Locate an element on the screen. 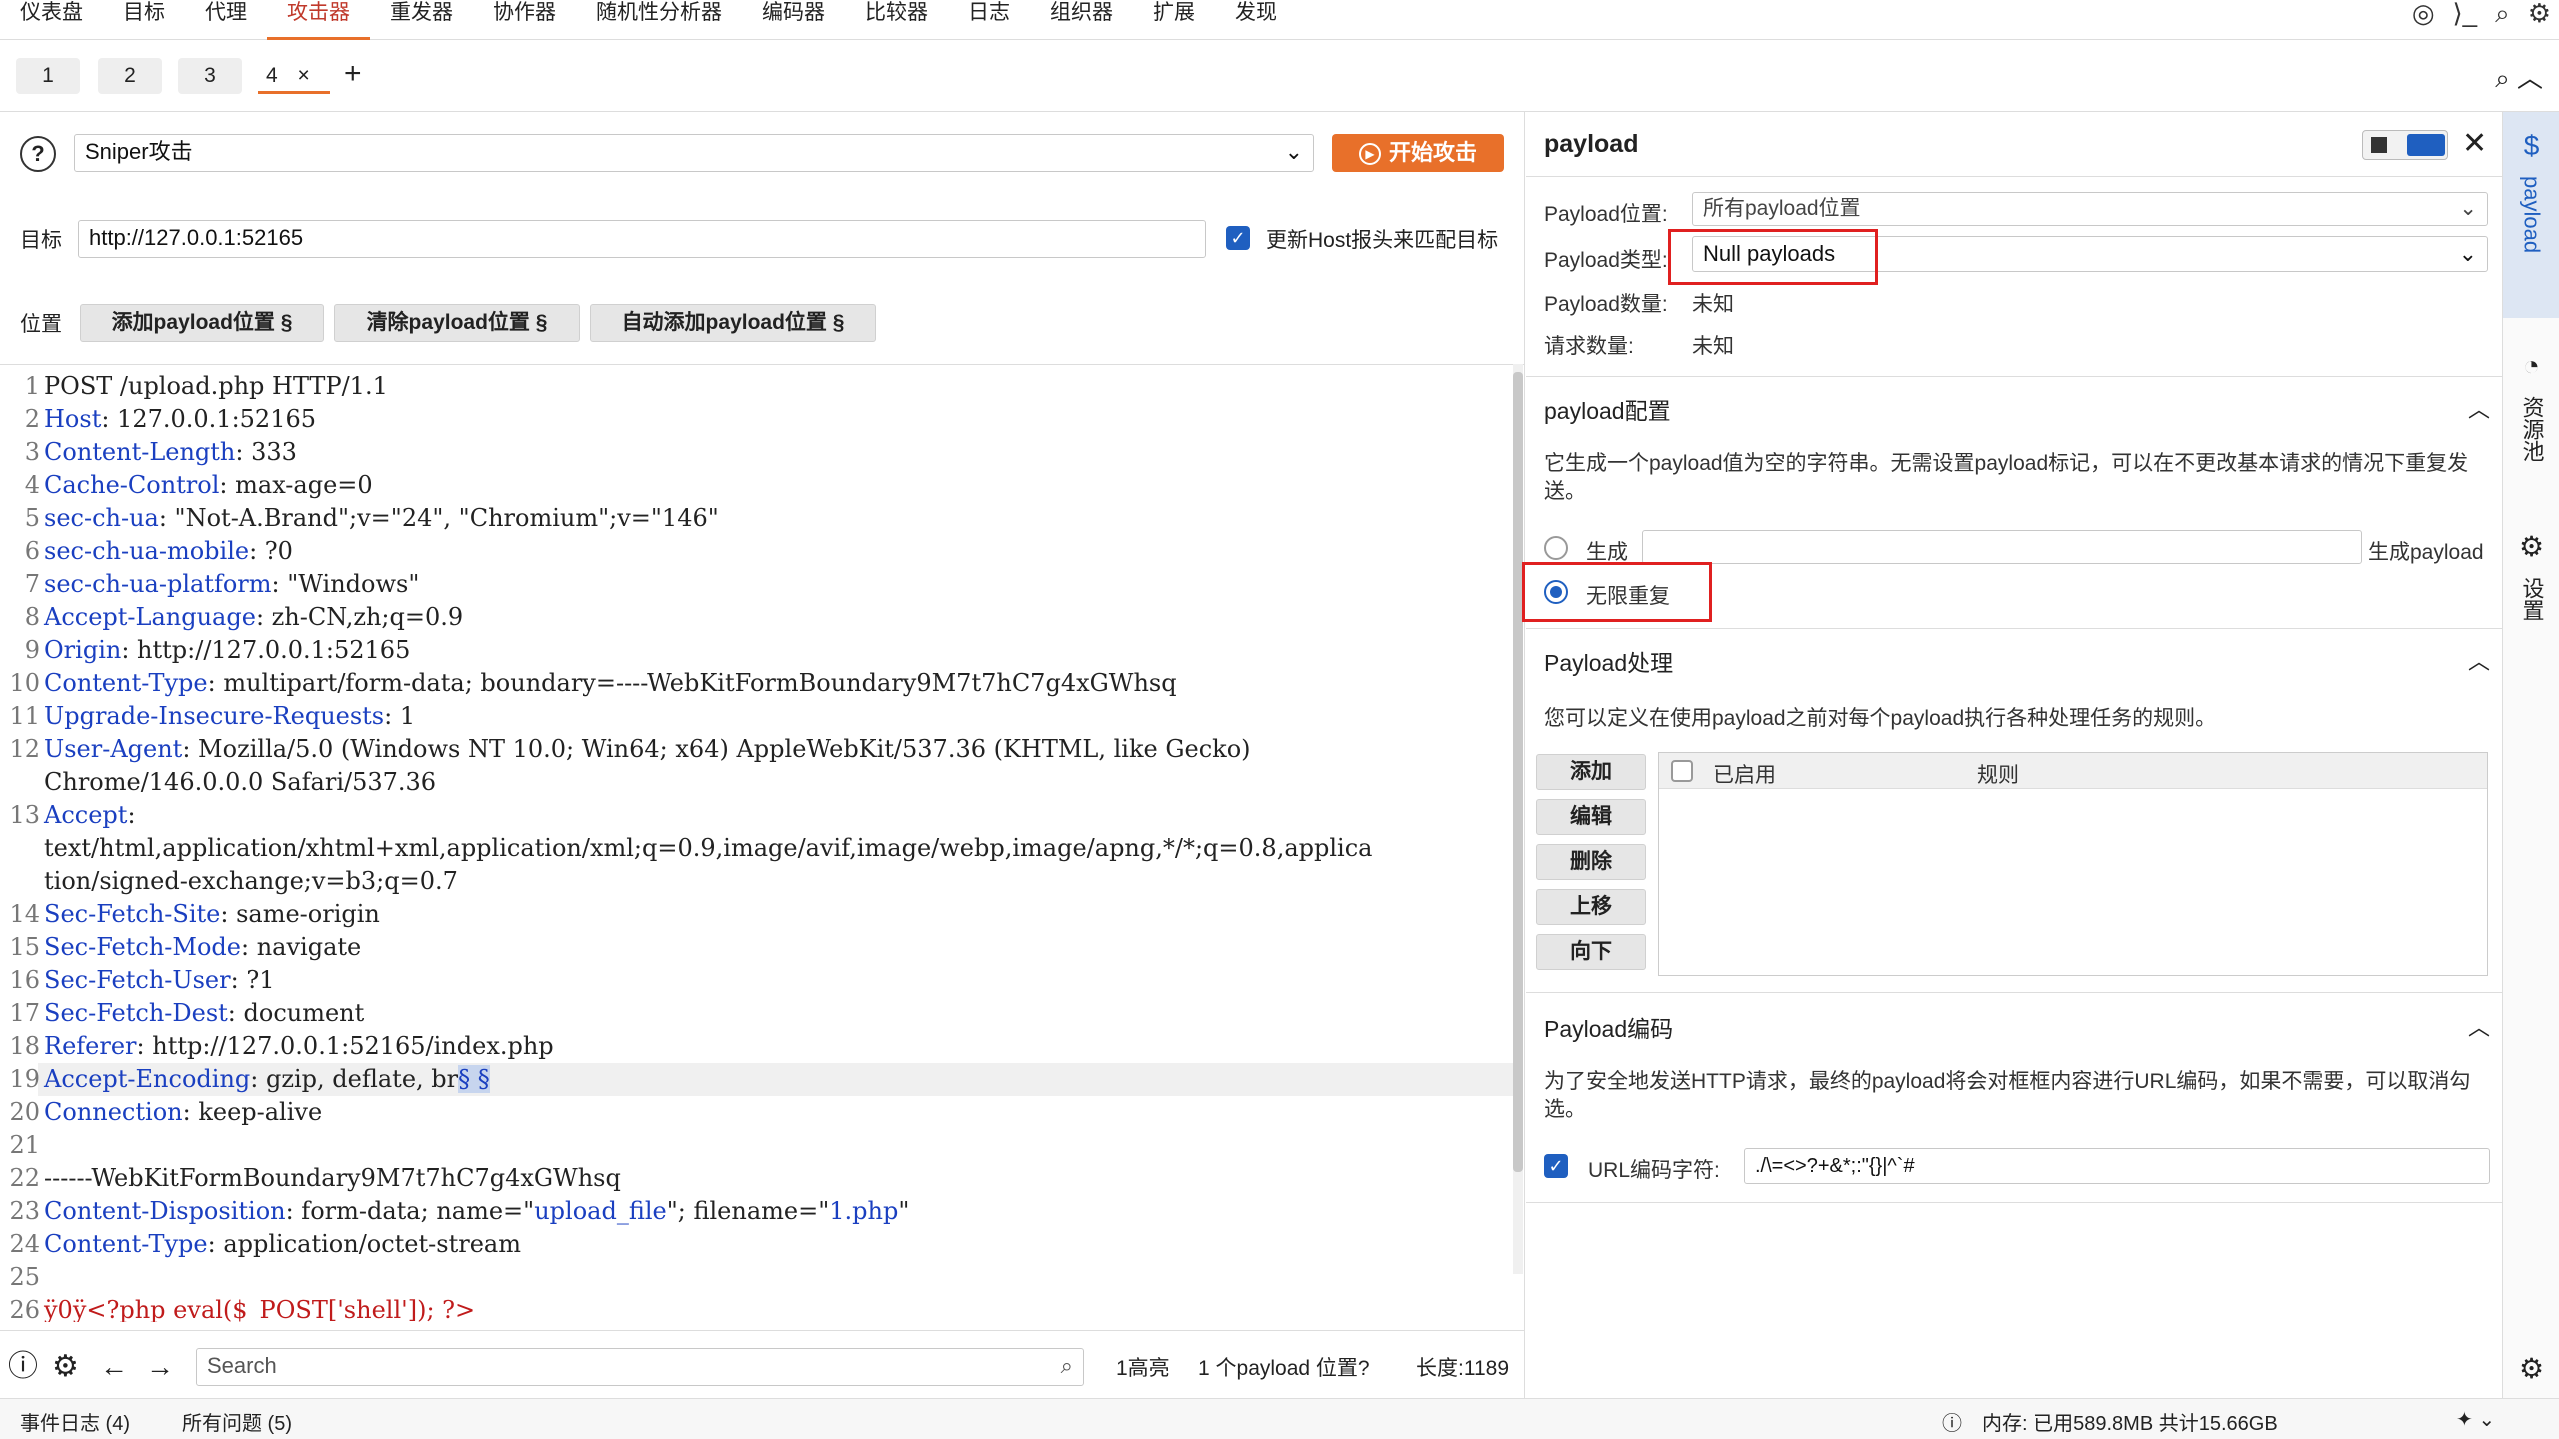 The image size is (2559, 1439). update-host-label: 更新Host报头来匹配目标 is located at coordinates (1382, 240).